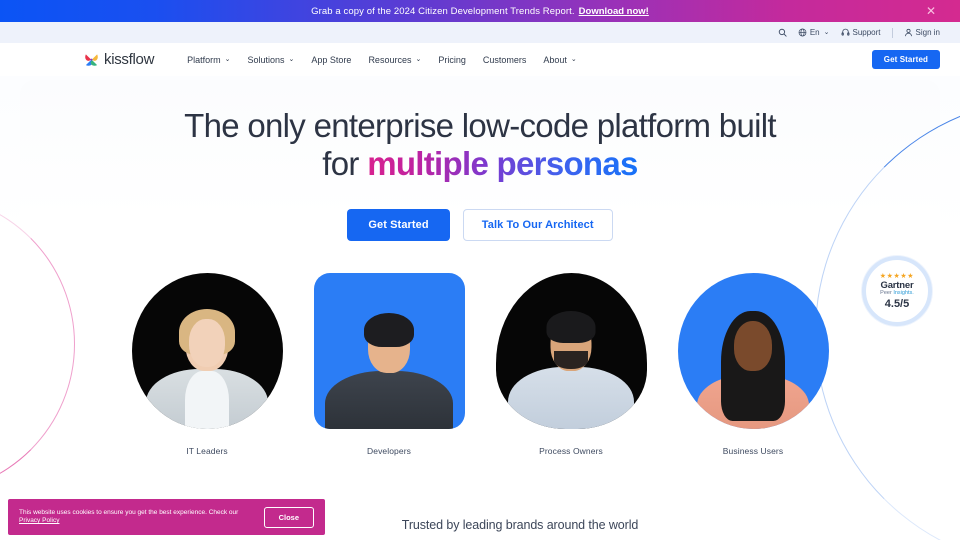 The image size is (960, 540). I want to click on persona-card-business-users: Business Users, so click(753, 364).